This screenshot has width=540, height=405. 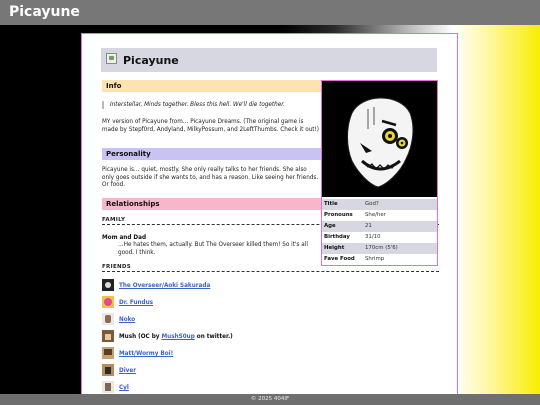 What do you see at coordinates (337, 237) in the screenshot?
I see `profile-key: Birthday` at bounding box center [337, 237].